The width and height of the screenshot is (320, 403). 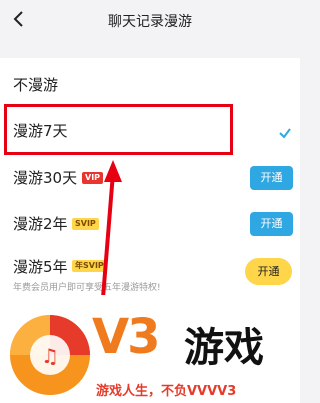 I want to click on brand-v3: V3, so click(x=126, y=337).